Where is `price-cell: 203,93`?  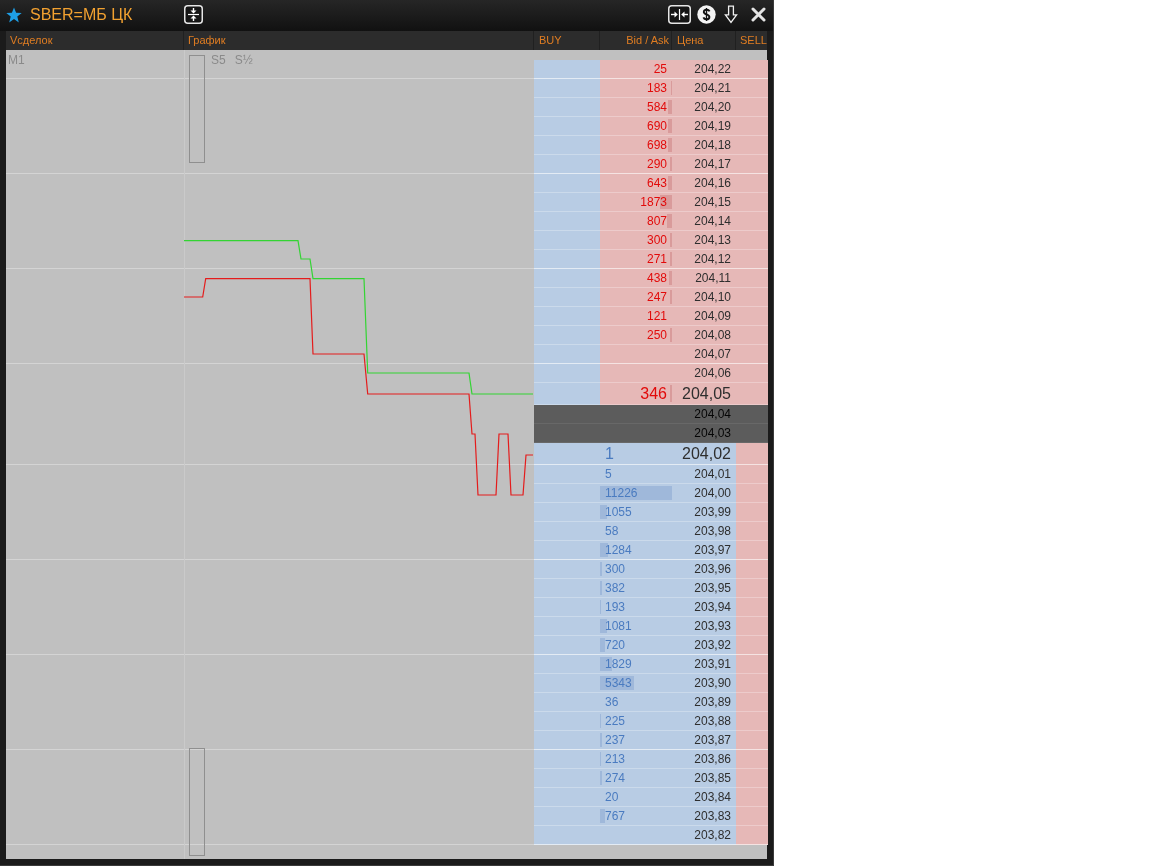 price-cell: 203,93 is located at coordinates (704, 626).